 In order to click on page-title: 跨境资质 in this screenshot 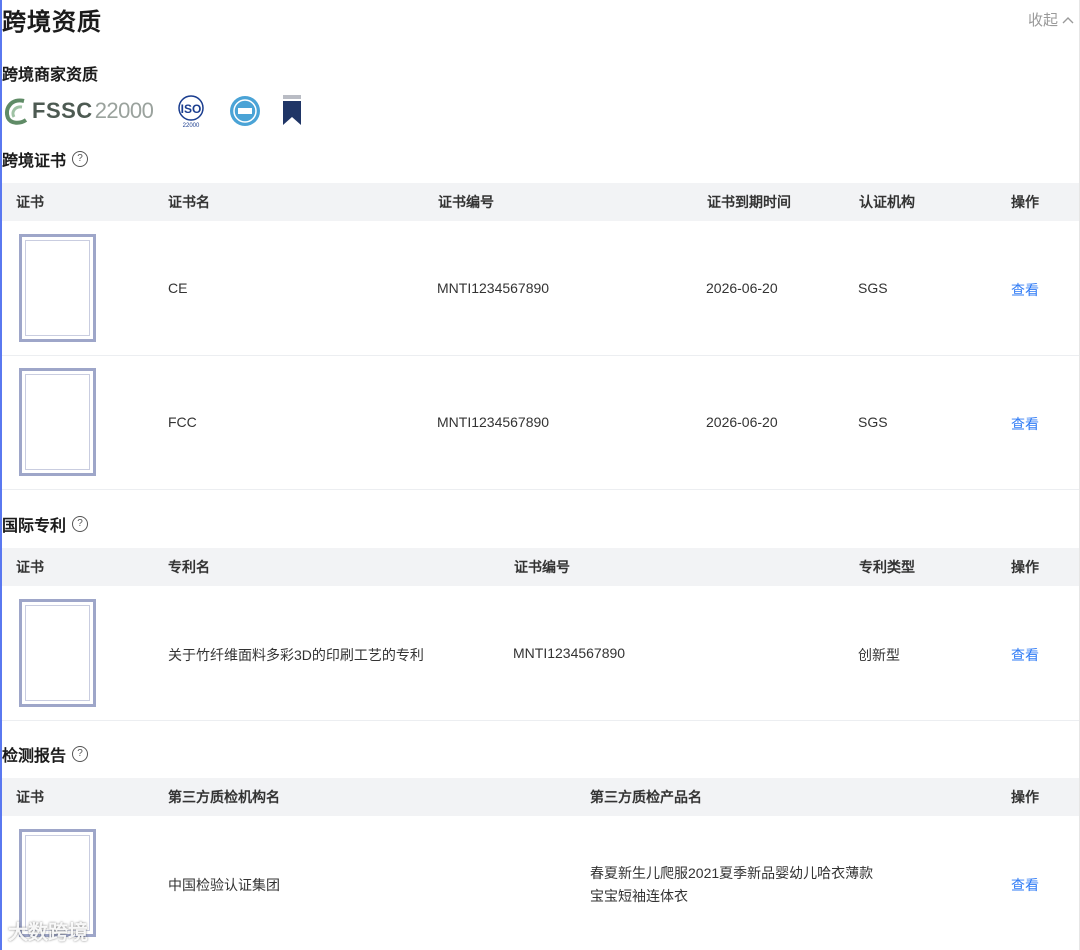, I will do `click(52, 22)`.